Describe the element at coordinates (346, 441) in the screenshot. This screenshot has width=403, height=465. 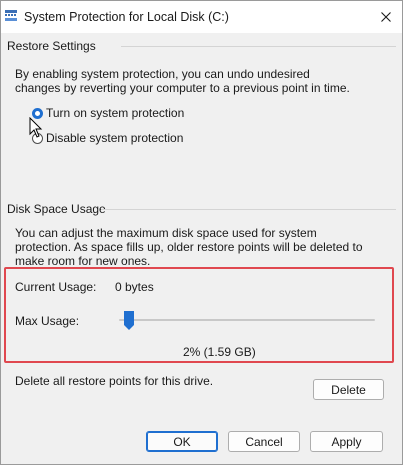
I see `apply-button: Apply` at that location.